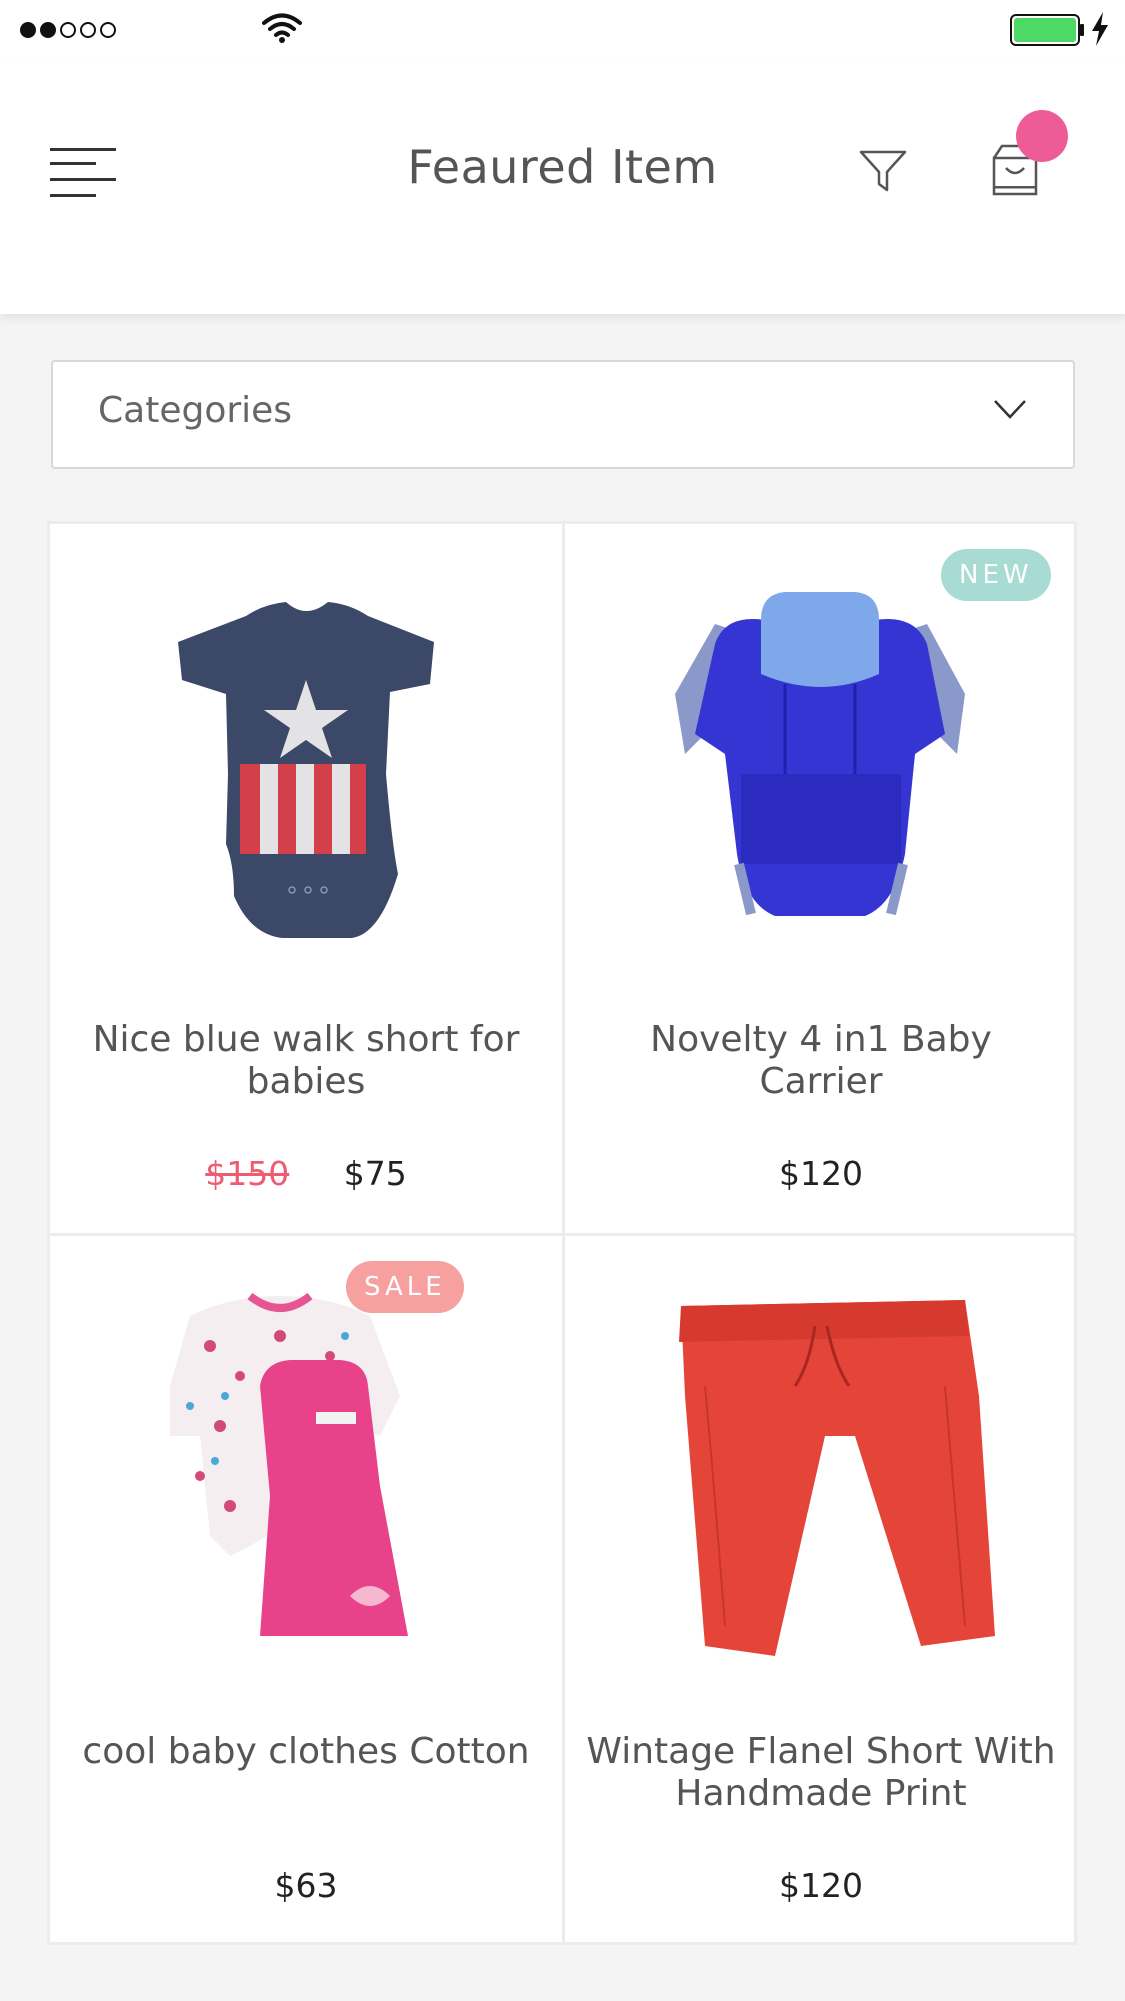 This screenshot has width=1125, height=2001. Describe the element at coordinates (821, 1772) in the screenshot. I see `product-name: Wintage Flanel Short With Handmade Print` at that location.